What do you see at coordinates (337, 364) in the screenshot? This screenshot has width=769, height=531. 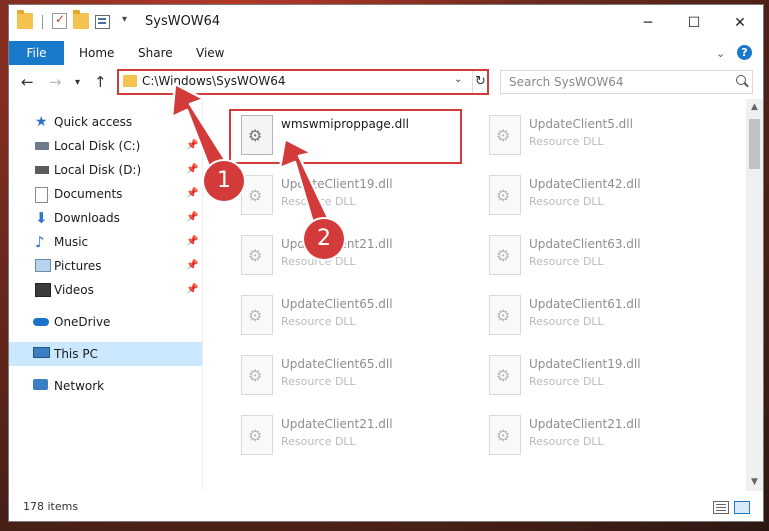 I see `file-name: UpdateClient65.dll` at bounding box center [337, 364].